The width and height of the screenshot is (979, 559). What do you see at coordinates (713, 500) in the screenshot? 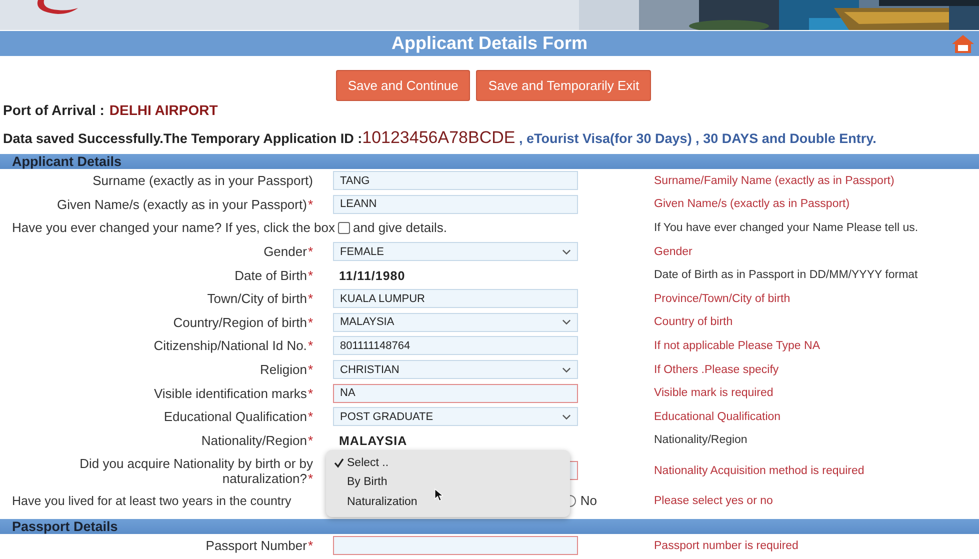
I see `field-hint: Please select yes or no` at bounding box center [713, 500].